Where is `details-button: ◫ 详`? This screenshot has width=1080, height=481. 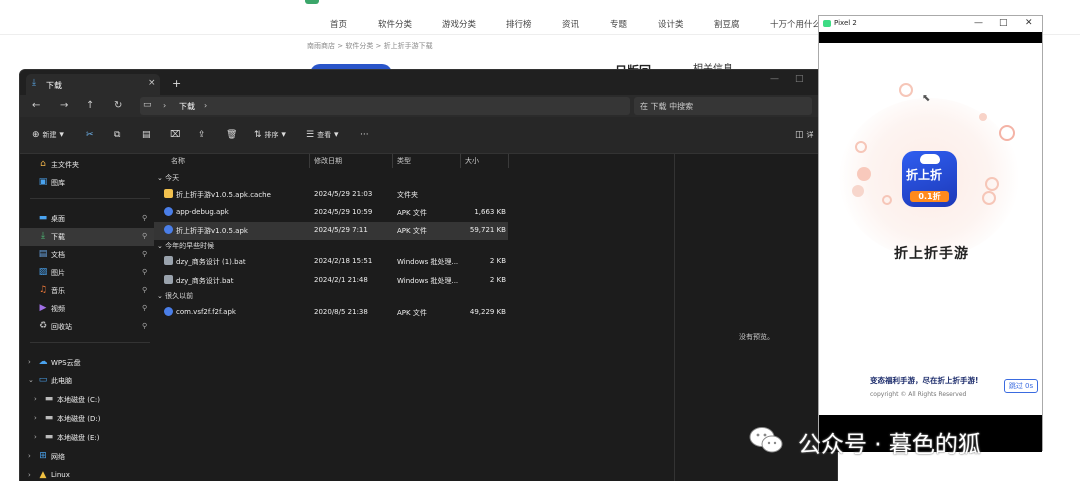
details-button: ◫ 详 is located at coordinates (804, 135).